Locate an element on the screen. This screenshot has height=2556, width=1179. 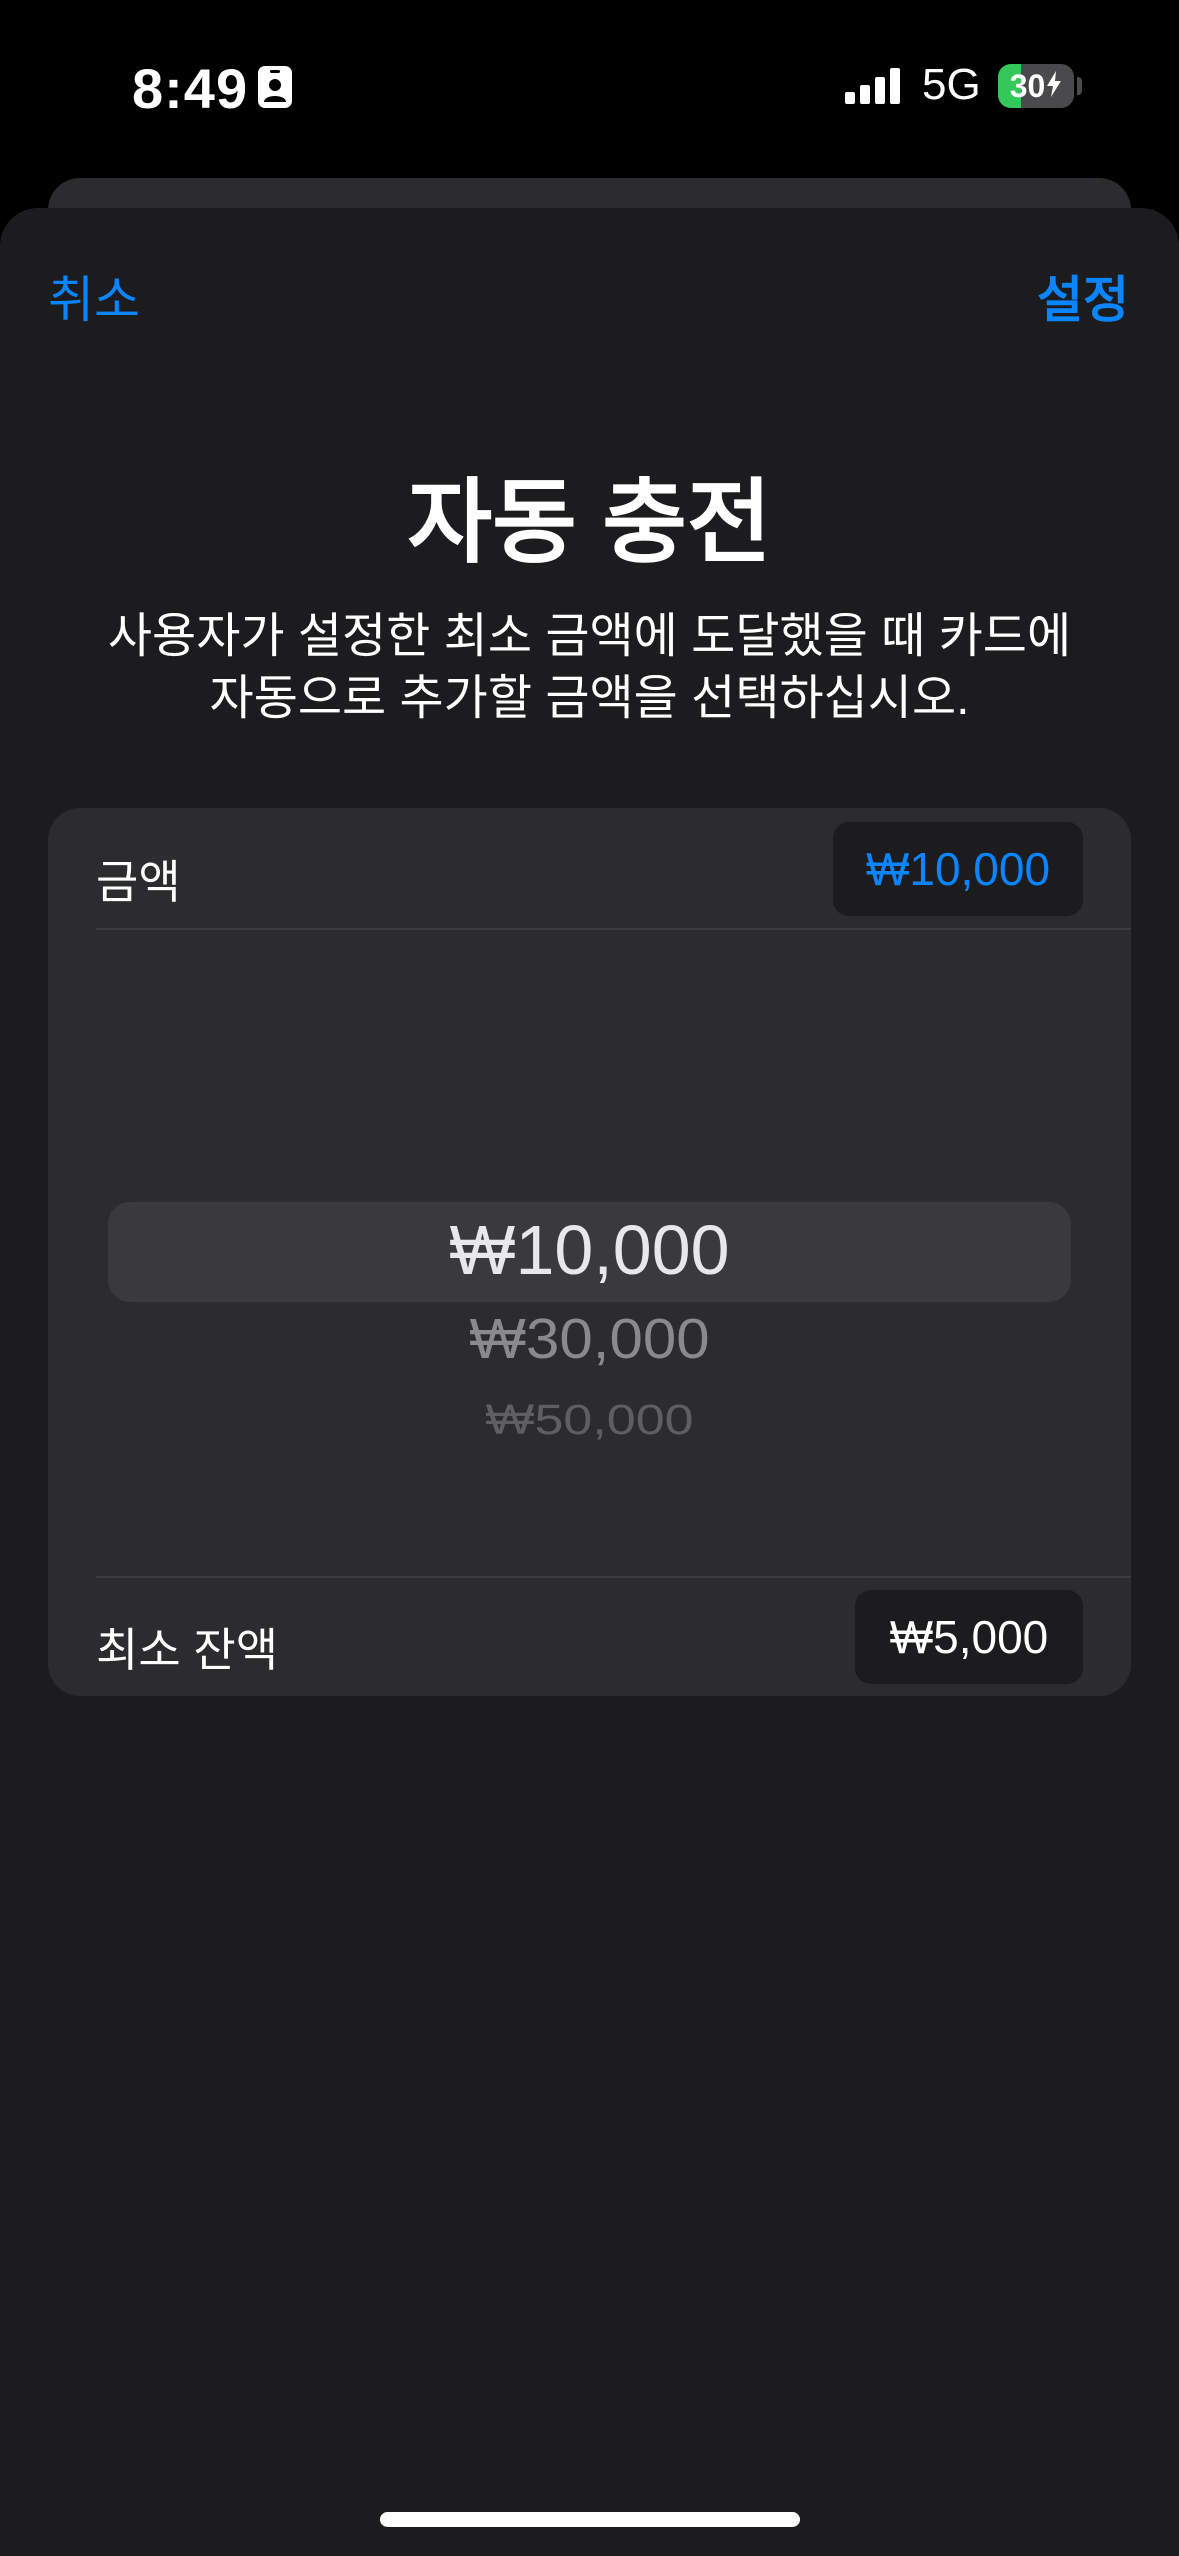
cancel-button: 취소 is located at coordinates (94, 296).